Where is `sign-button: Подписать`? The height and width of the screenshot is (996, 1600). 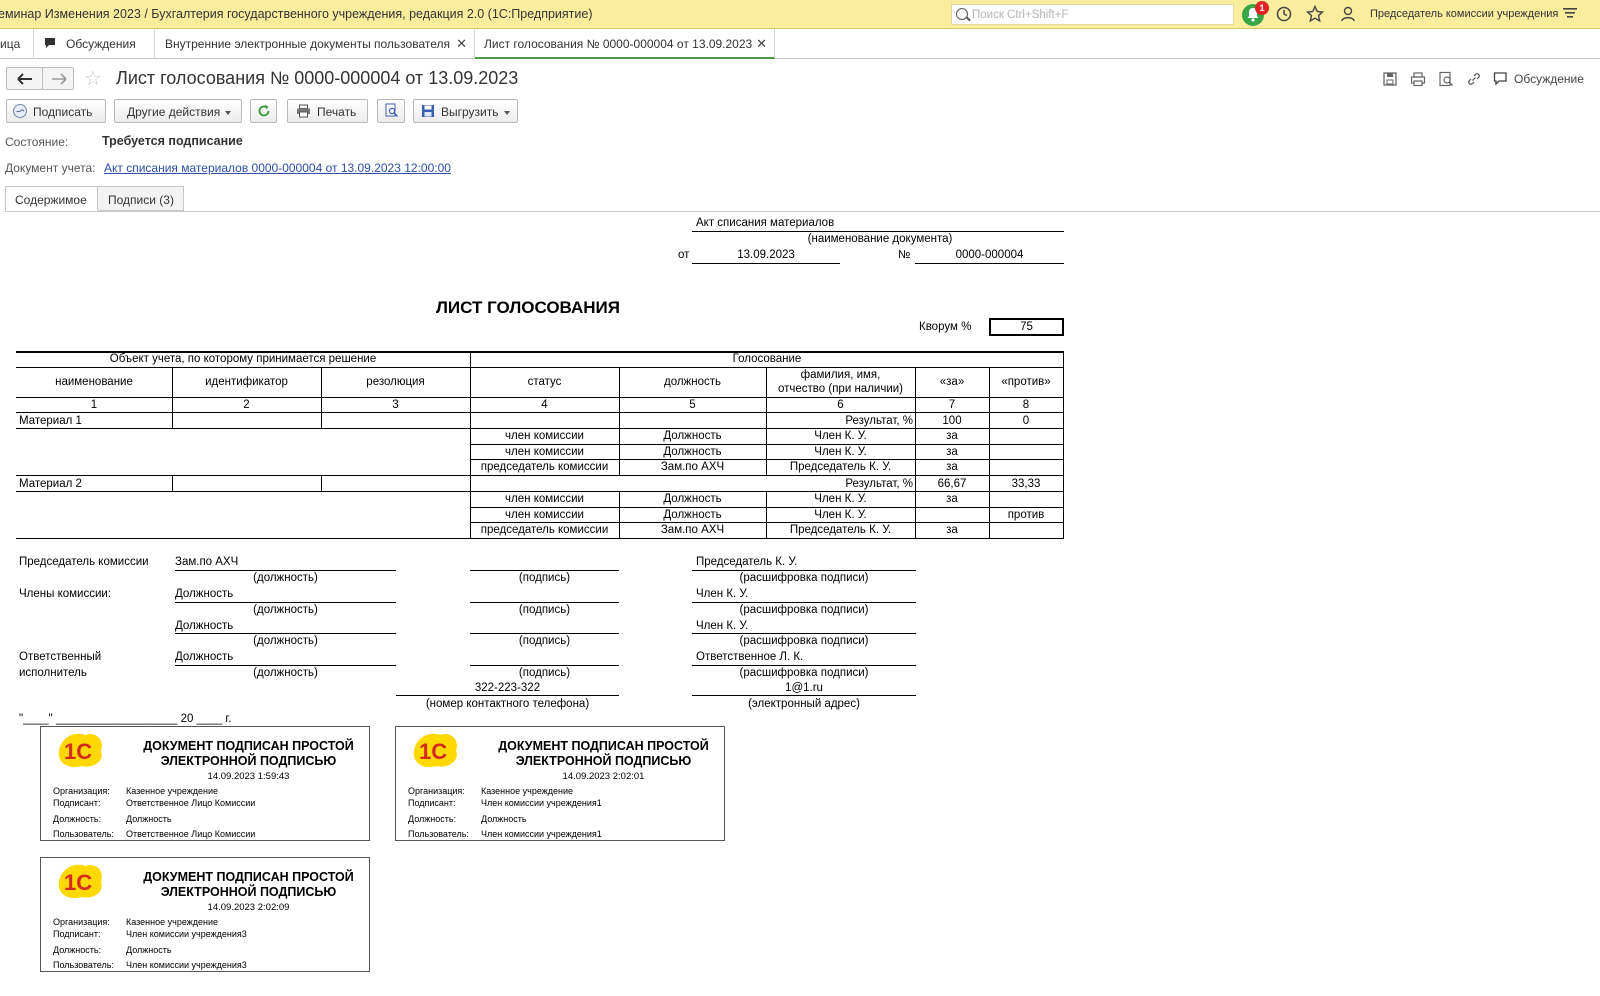
sign-button: Подписать is located at coordinates (56, 111).